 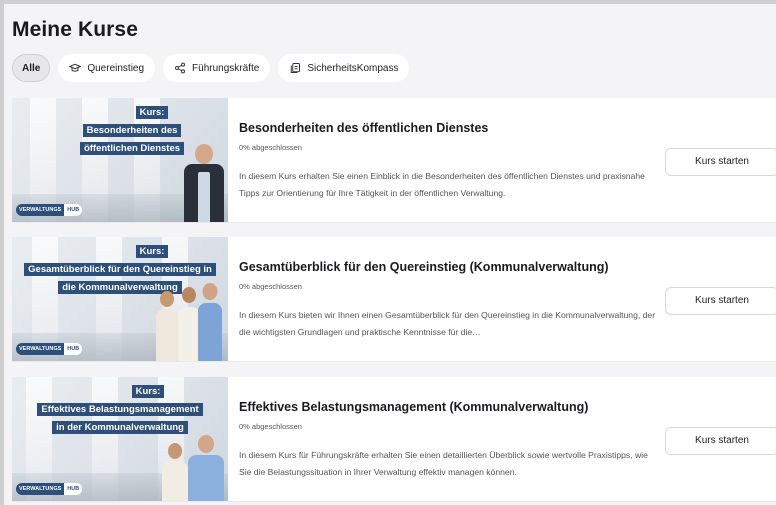 I want to click on thumbnail-title-line: öffentlichen Dienstes, so click(x=132, y=148).